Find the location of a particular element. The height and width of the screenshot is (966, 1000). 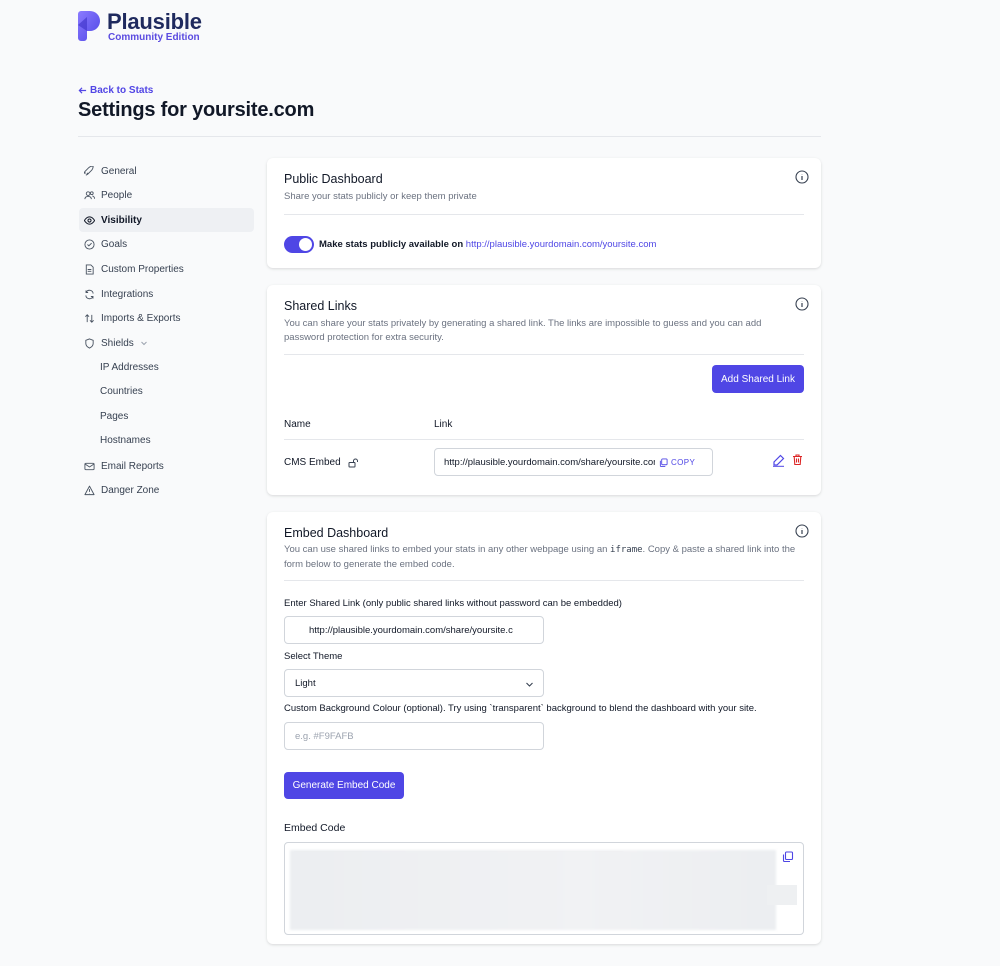

sidebar-item-danger-zone: Danger Zone is located at coordinates (166, 490).